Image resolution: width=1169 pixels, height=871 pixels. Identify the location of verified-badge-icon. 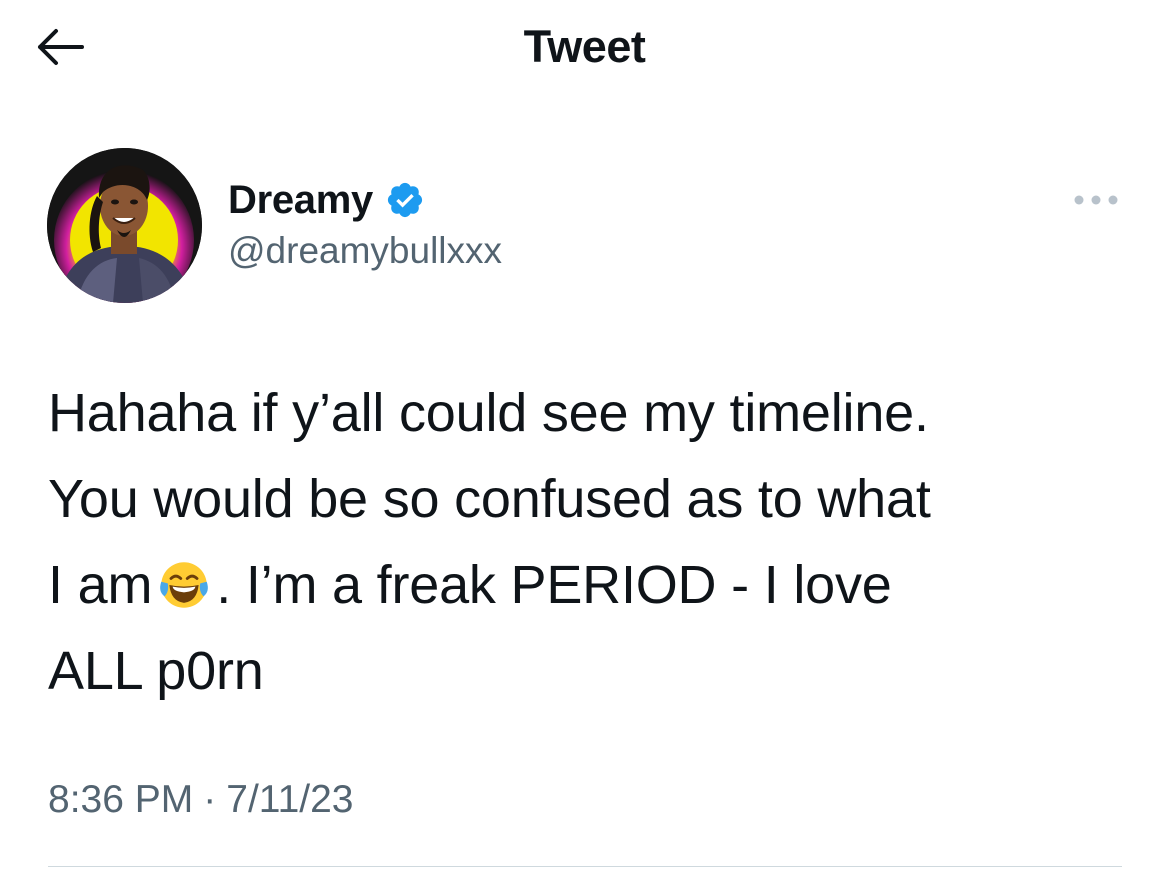
(405, 200).